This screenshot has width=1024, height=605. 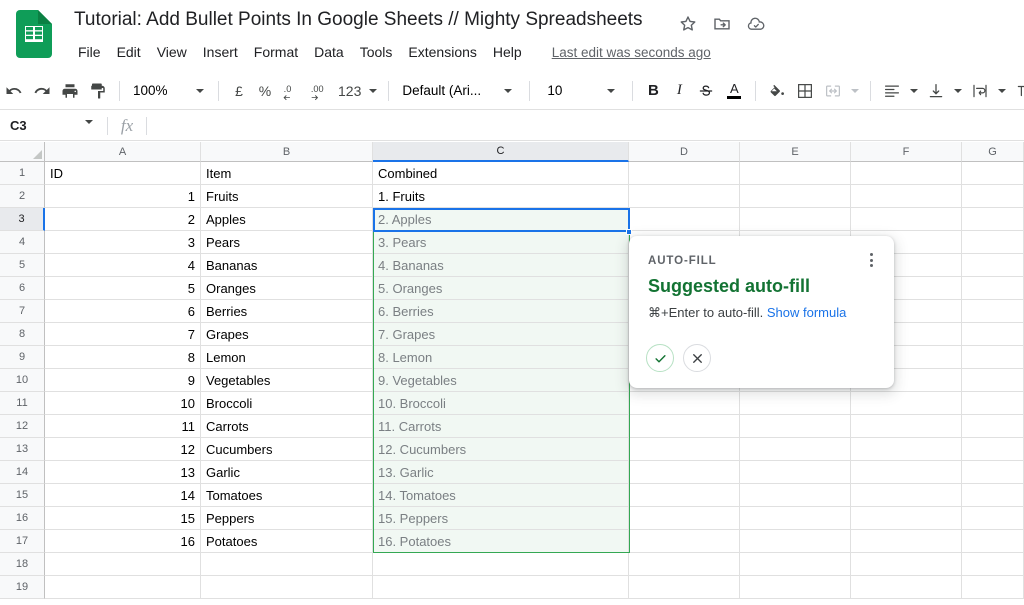 What do you see at coordinates (501, 196) in the screenshot?
I see `cell-C2: 1. Fruits` at bounding box center [501, 196].